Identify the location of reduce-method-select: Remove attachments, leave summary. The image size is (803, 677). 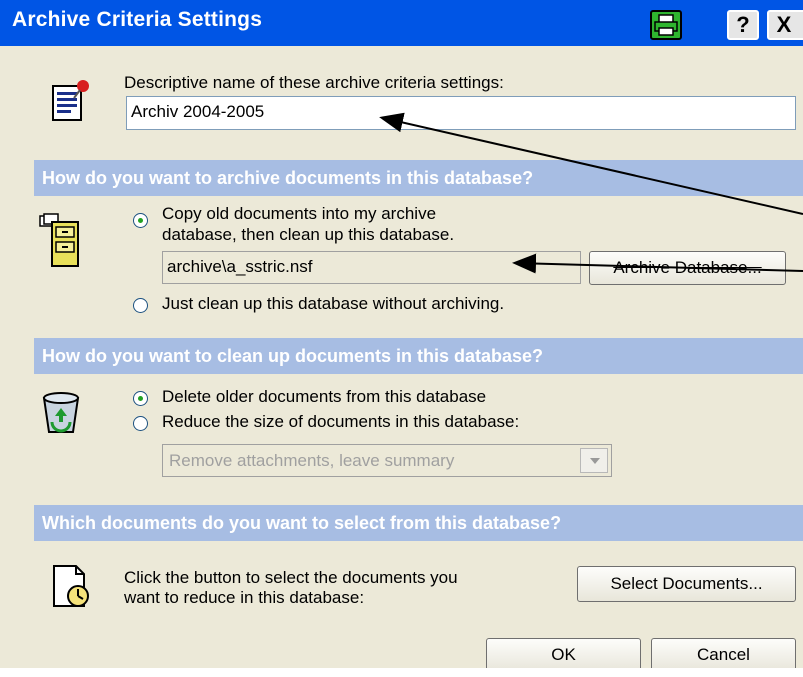
(387, 460).